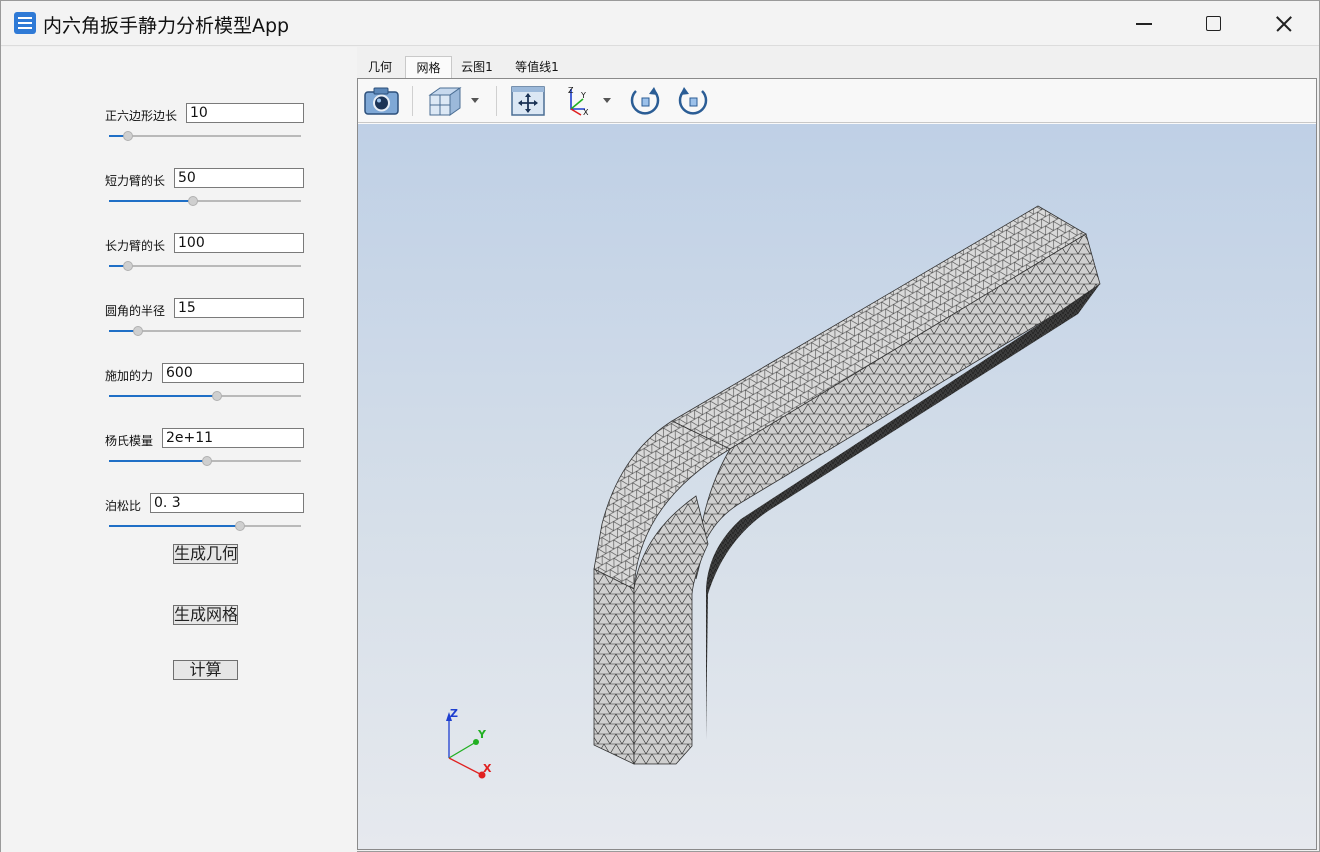 This screenshot has height=852, width=1320. I want to click on force-slider, so click(205, 396).